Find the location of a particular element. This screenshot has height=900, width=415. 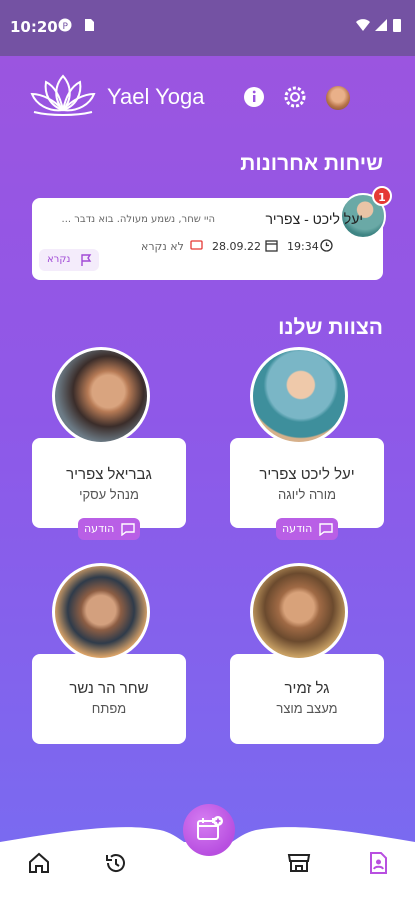

info-icon is located at coordinates (254, 97).